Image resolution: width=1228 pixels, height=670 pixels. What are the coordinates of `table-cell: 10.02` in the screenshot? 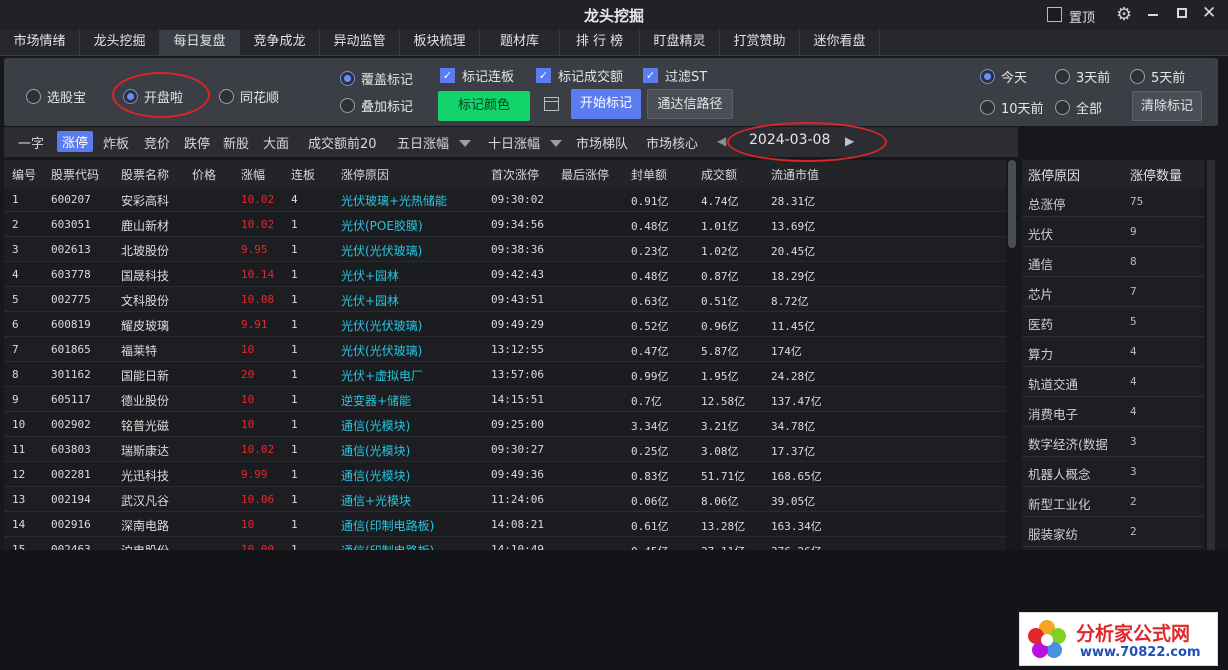 It's located at (258, 199).